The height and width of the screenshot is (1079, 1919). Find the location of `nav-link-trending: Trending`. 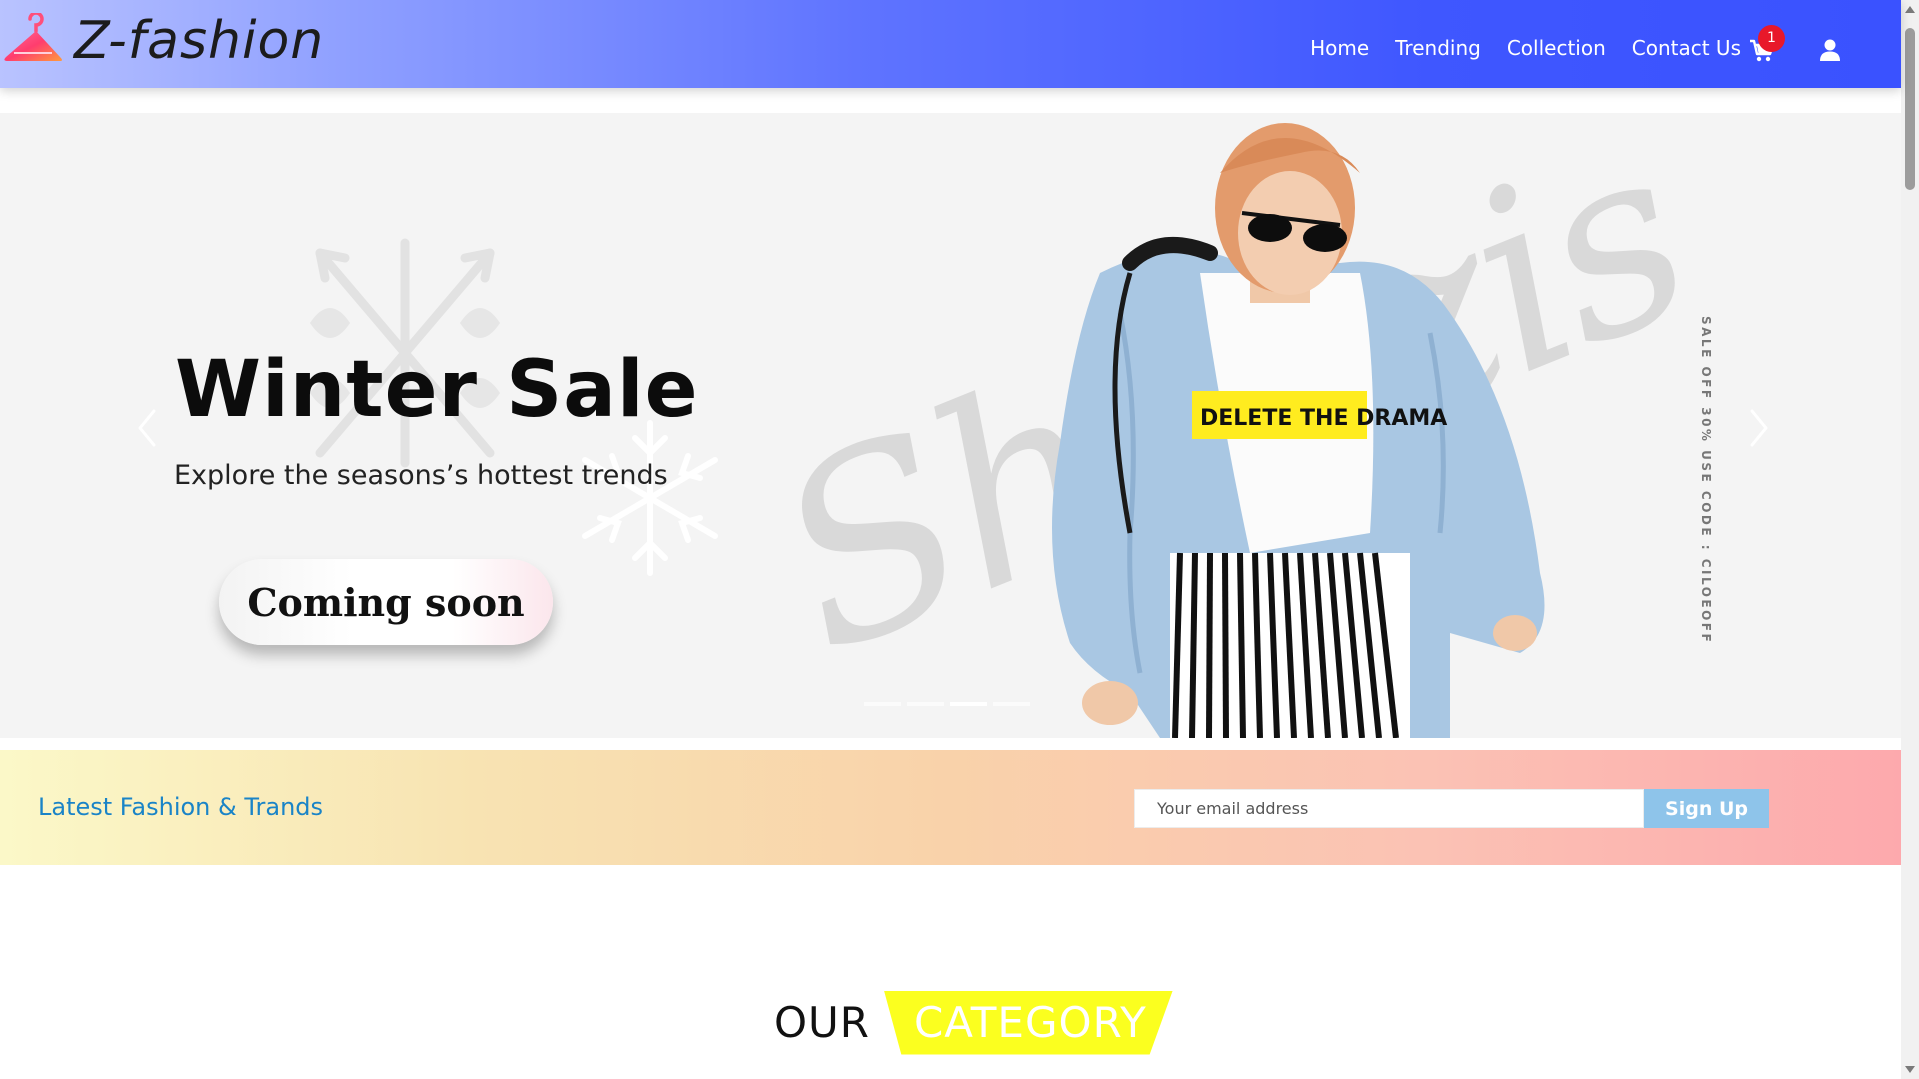

nav-link-trending: Trending is located at coordinates (1438, 48).